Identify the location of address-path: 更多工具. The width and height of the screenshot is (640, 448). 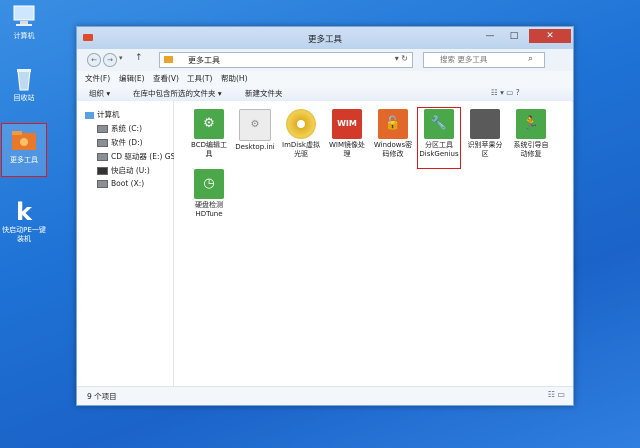
(204, 60).